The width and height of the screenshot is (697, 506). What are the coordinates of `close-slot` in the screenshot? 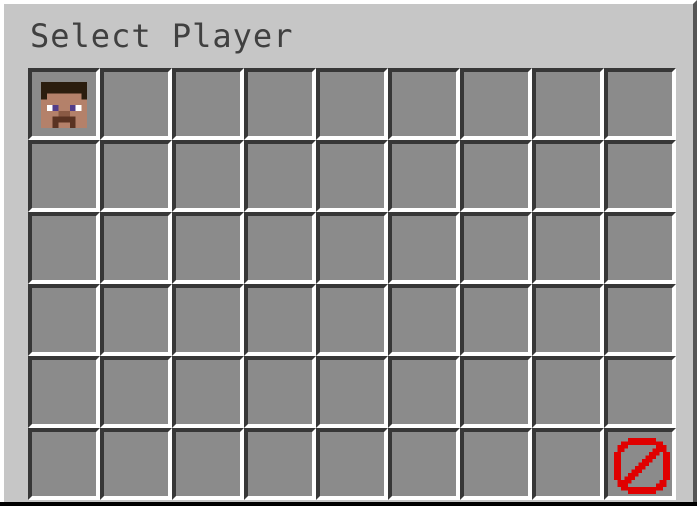 It's located at (640, 464).